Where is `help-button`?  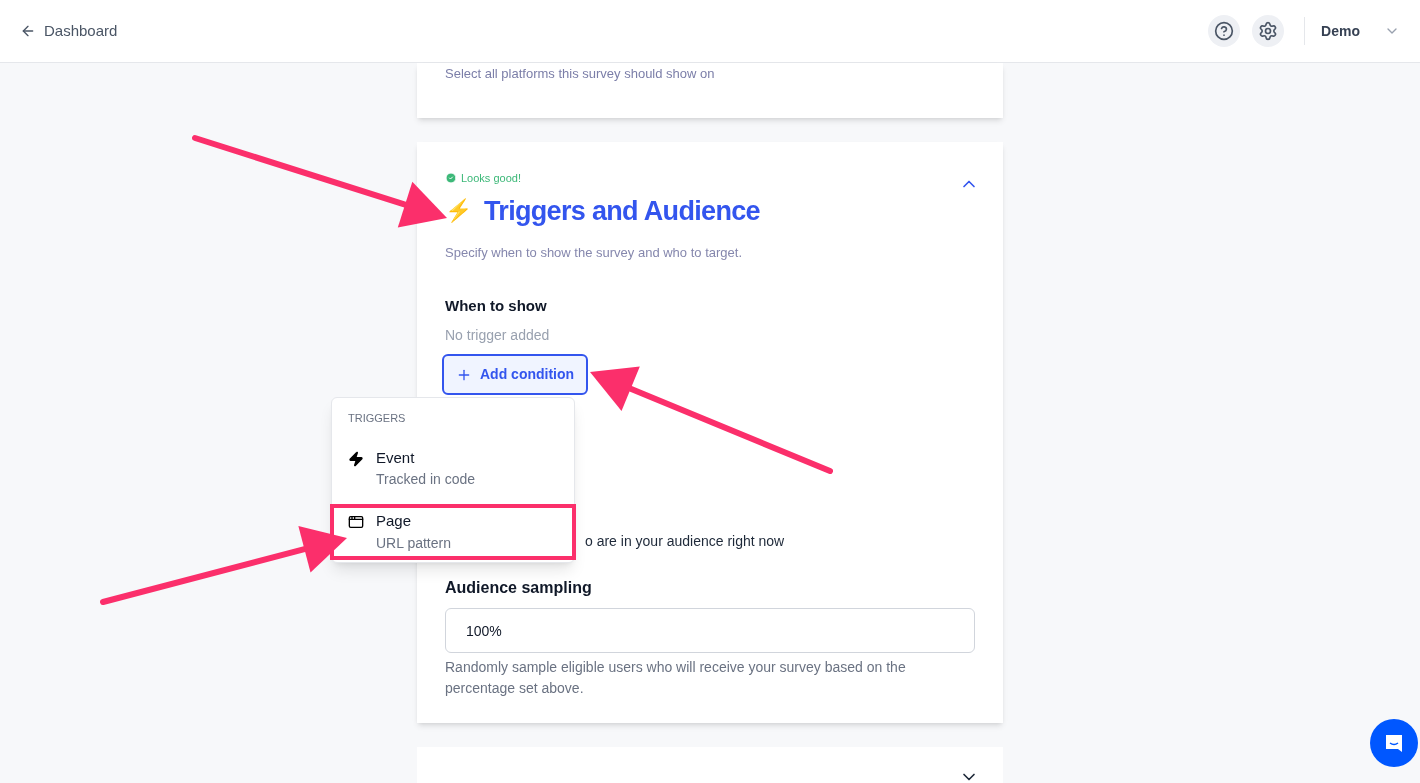 help-button is located at coordinates (1224, 31).